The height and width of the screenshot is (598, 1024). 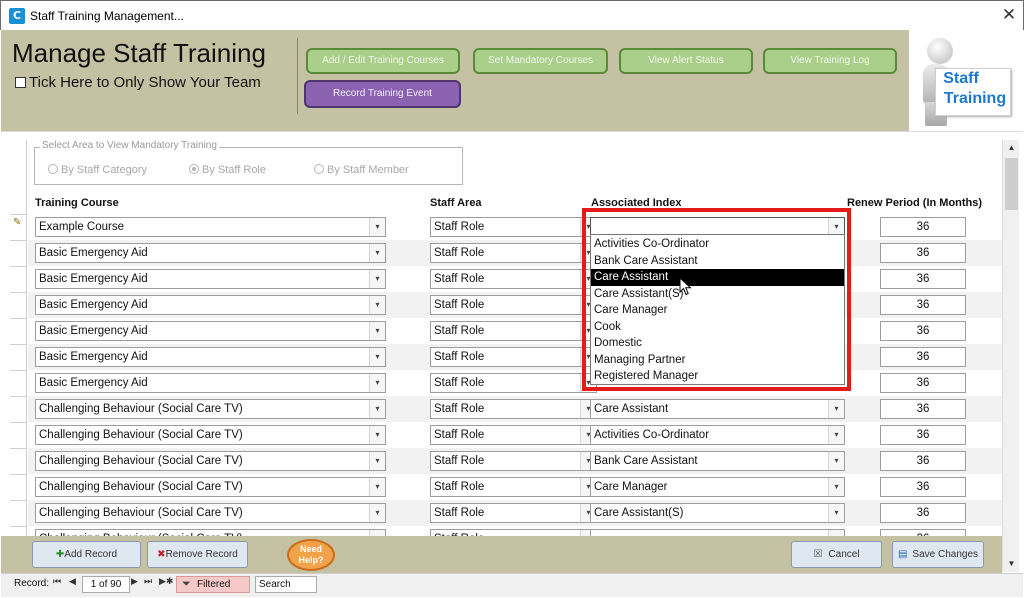 I want to click on filtered-toggle: ⏷ Filtered, so click(x=213, y=584).